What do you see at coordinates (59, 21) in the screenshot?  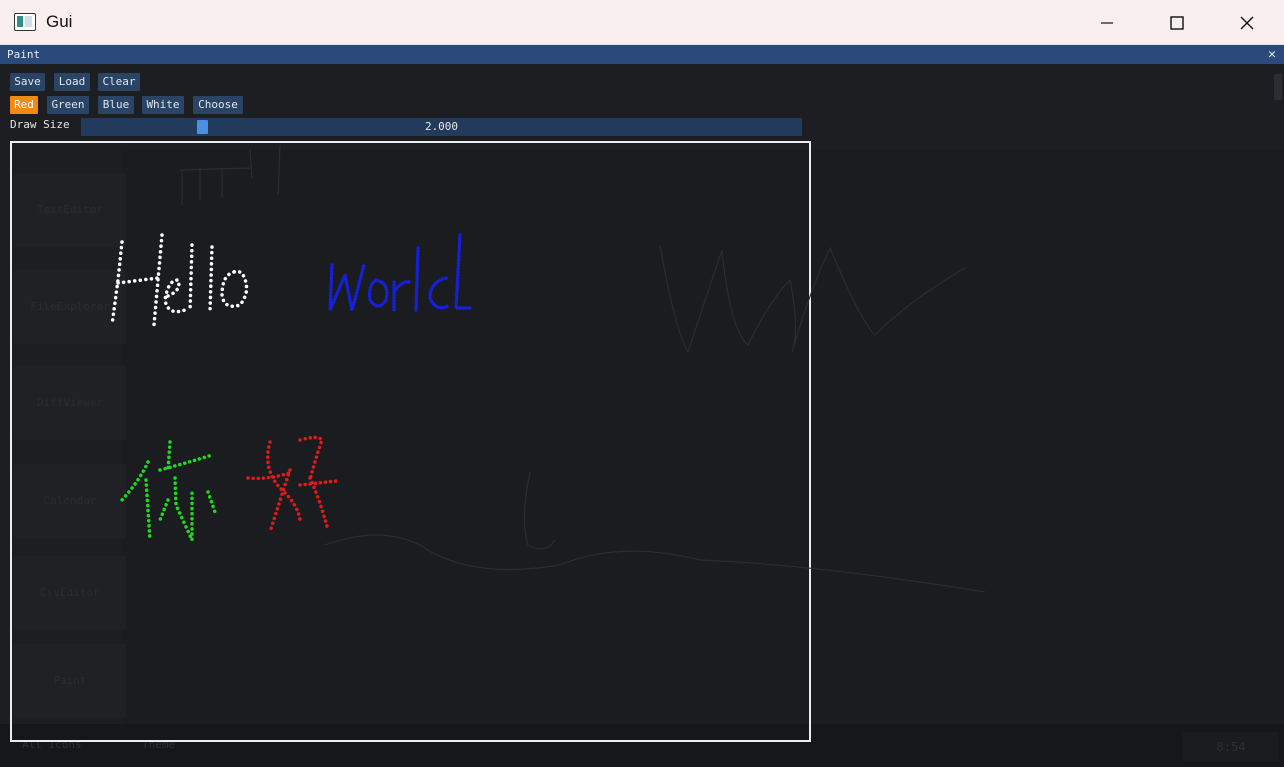 I see `window-title: Gui` at bounding box center [59, 21].